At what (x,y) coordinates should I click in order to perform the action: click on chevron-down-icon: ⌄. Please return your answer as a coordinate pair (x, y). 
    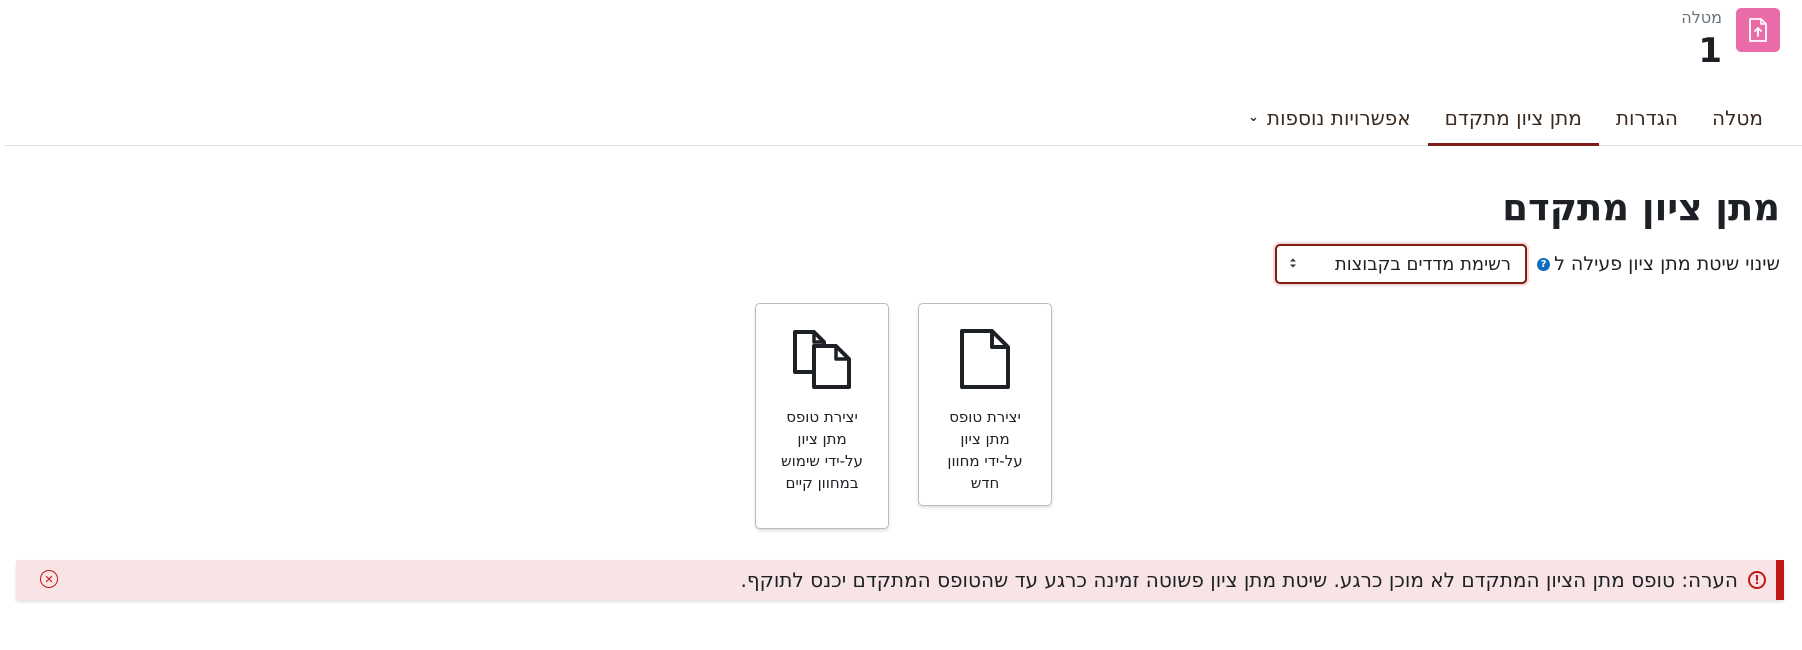
    Looking at the image, I should click on (1253, 117).